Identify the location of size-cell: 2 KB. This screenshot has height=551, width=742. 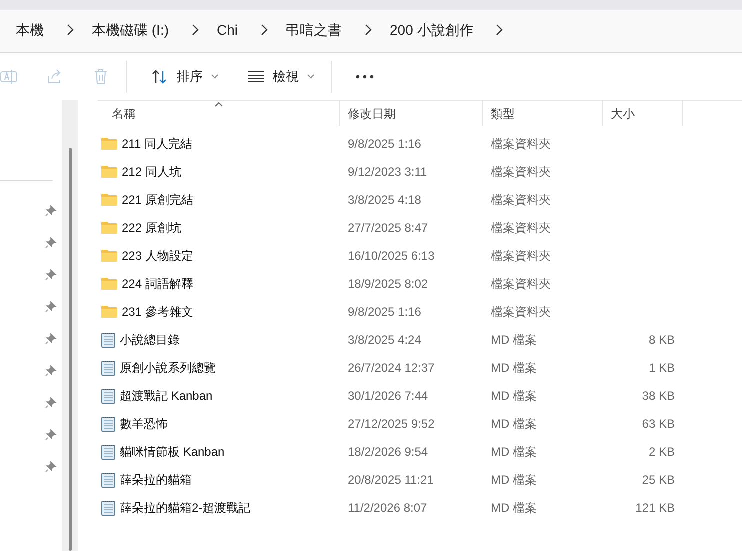
(661, 452).